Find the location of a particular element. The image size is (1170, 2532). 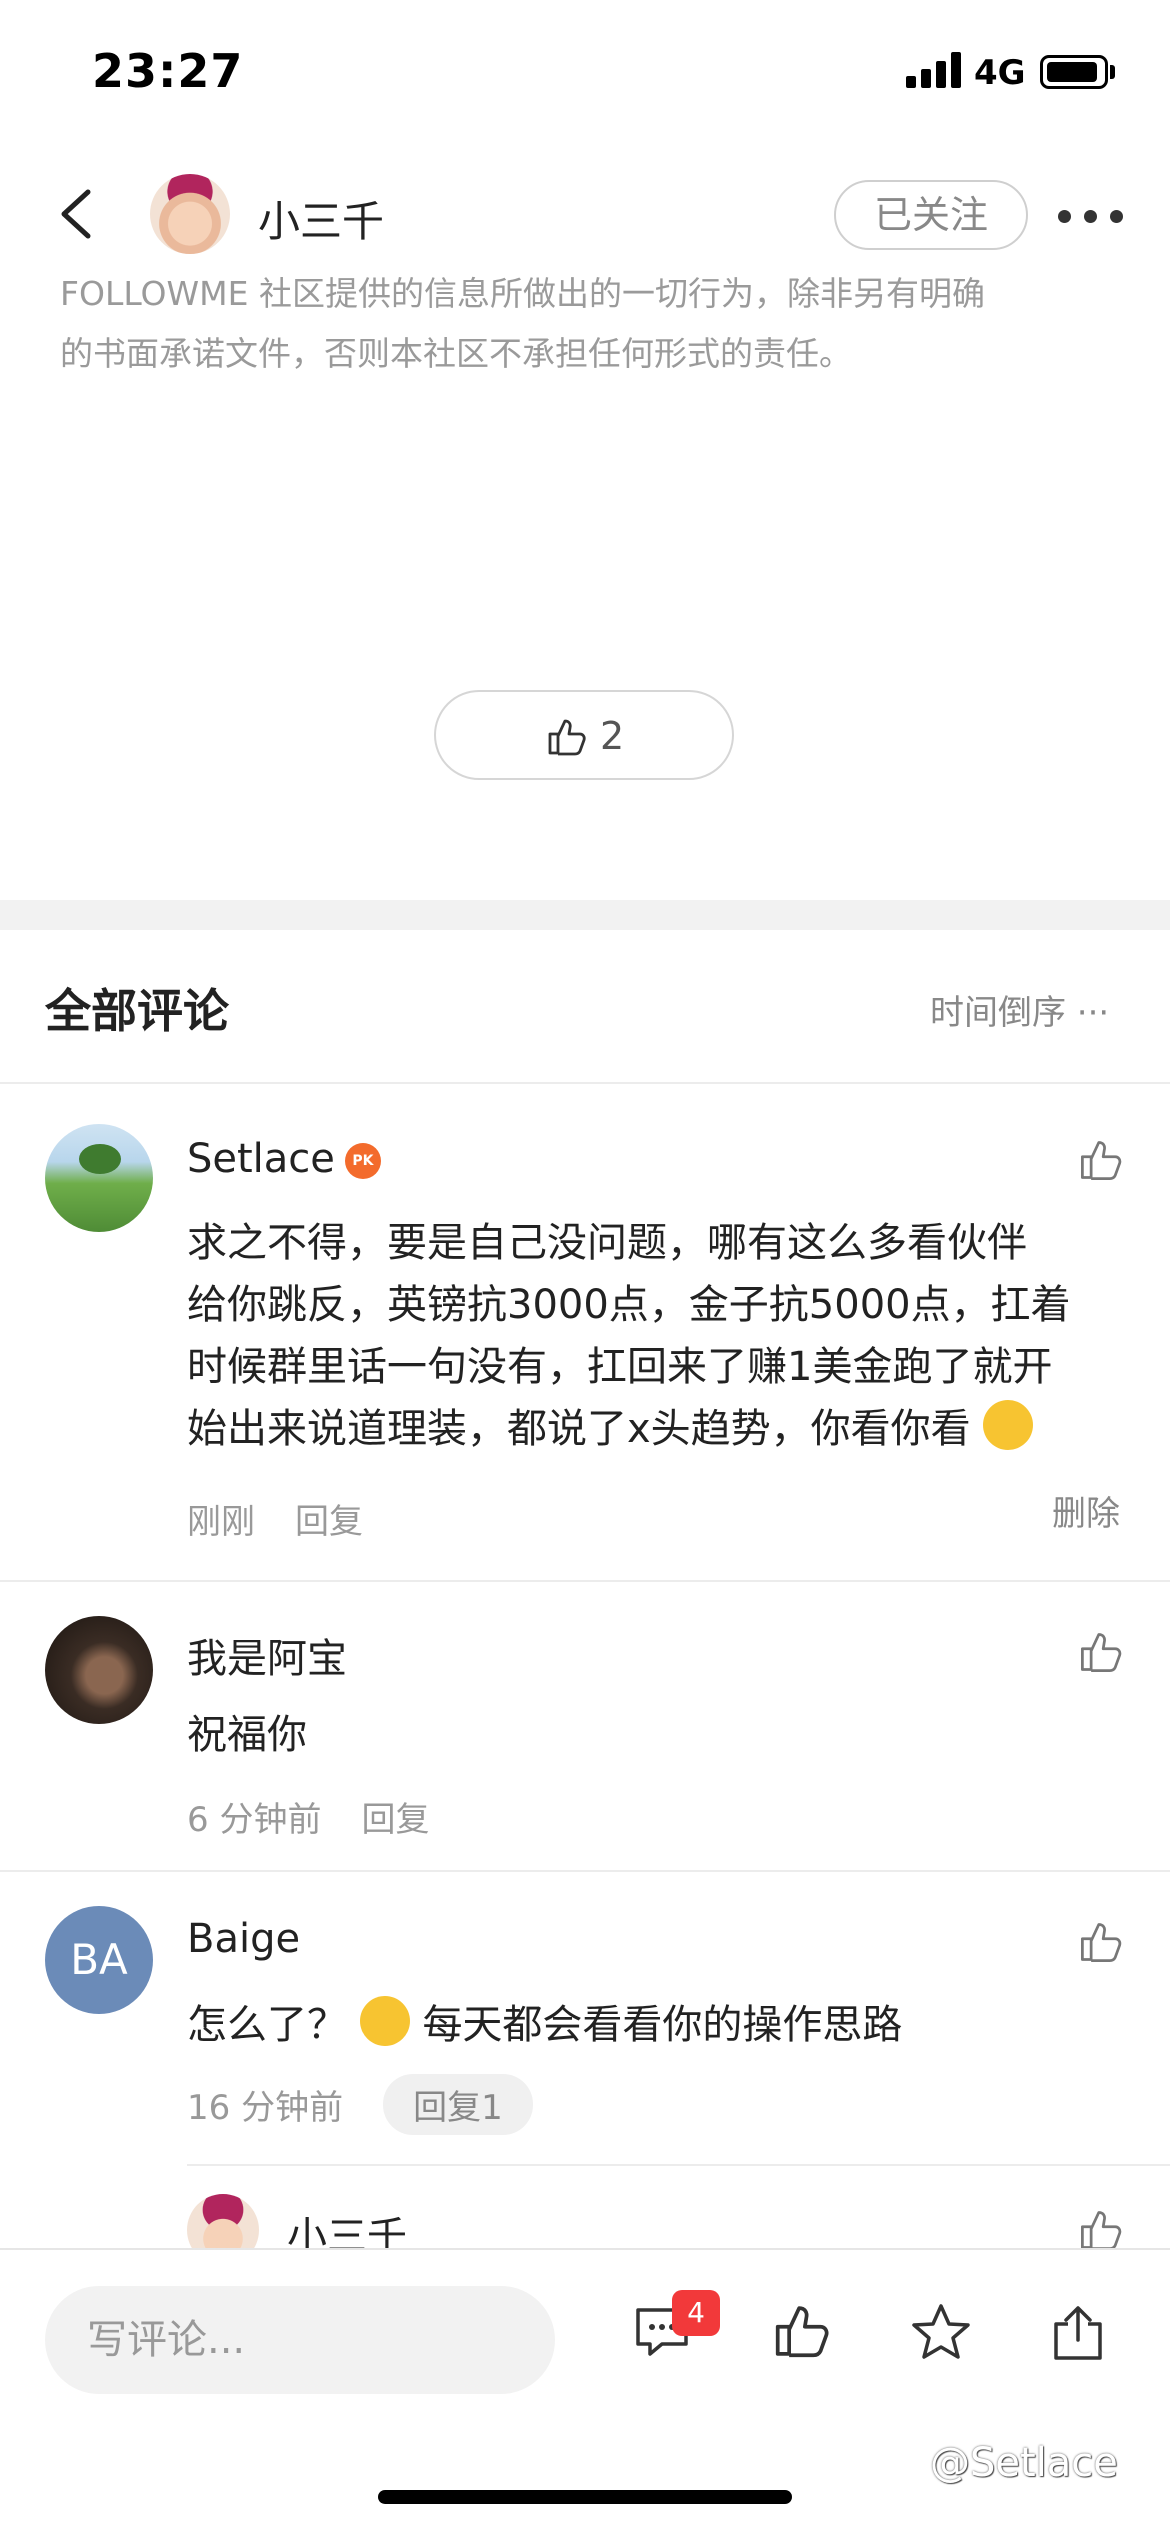

comment-meta: 刚刚 回复 is located at coordinates (295, 1518).